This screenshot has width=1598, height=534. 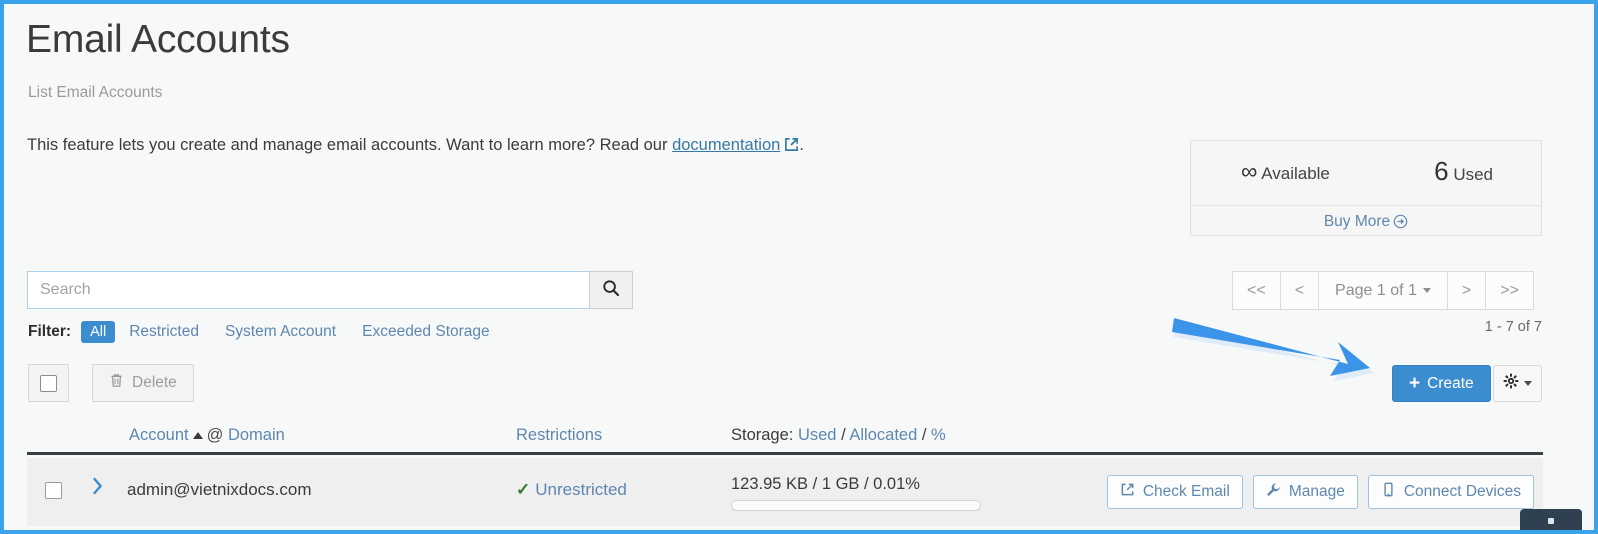 I want to click on pagination-prev-button: <, so click(x=1299, y=290).